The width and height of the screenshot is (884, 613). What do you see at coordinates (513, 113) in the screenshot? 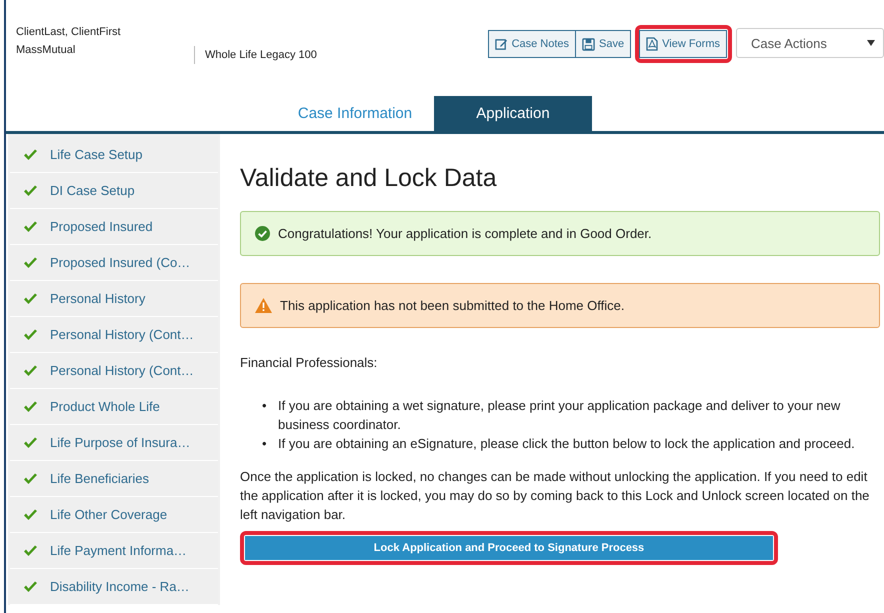
I see `tab: Application` at bounding box center [513, 113].